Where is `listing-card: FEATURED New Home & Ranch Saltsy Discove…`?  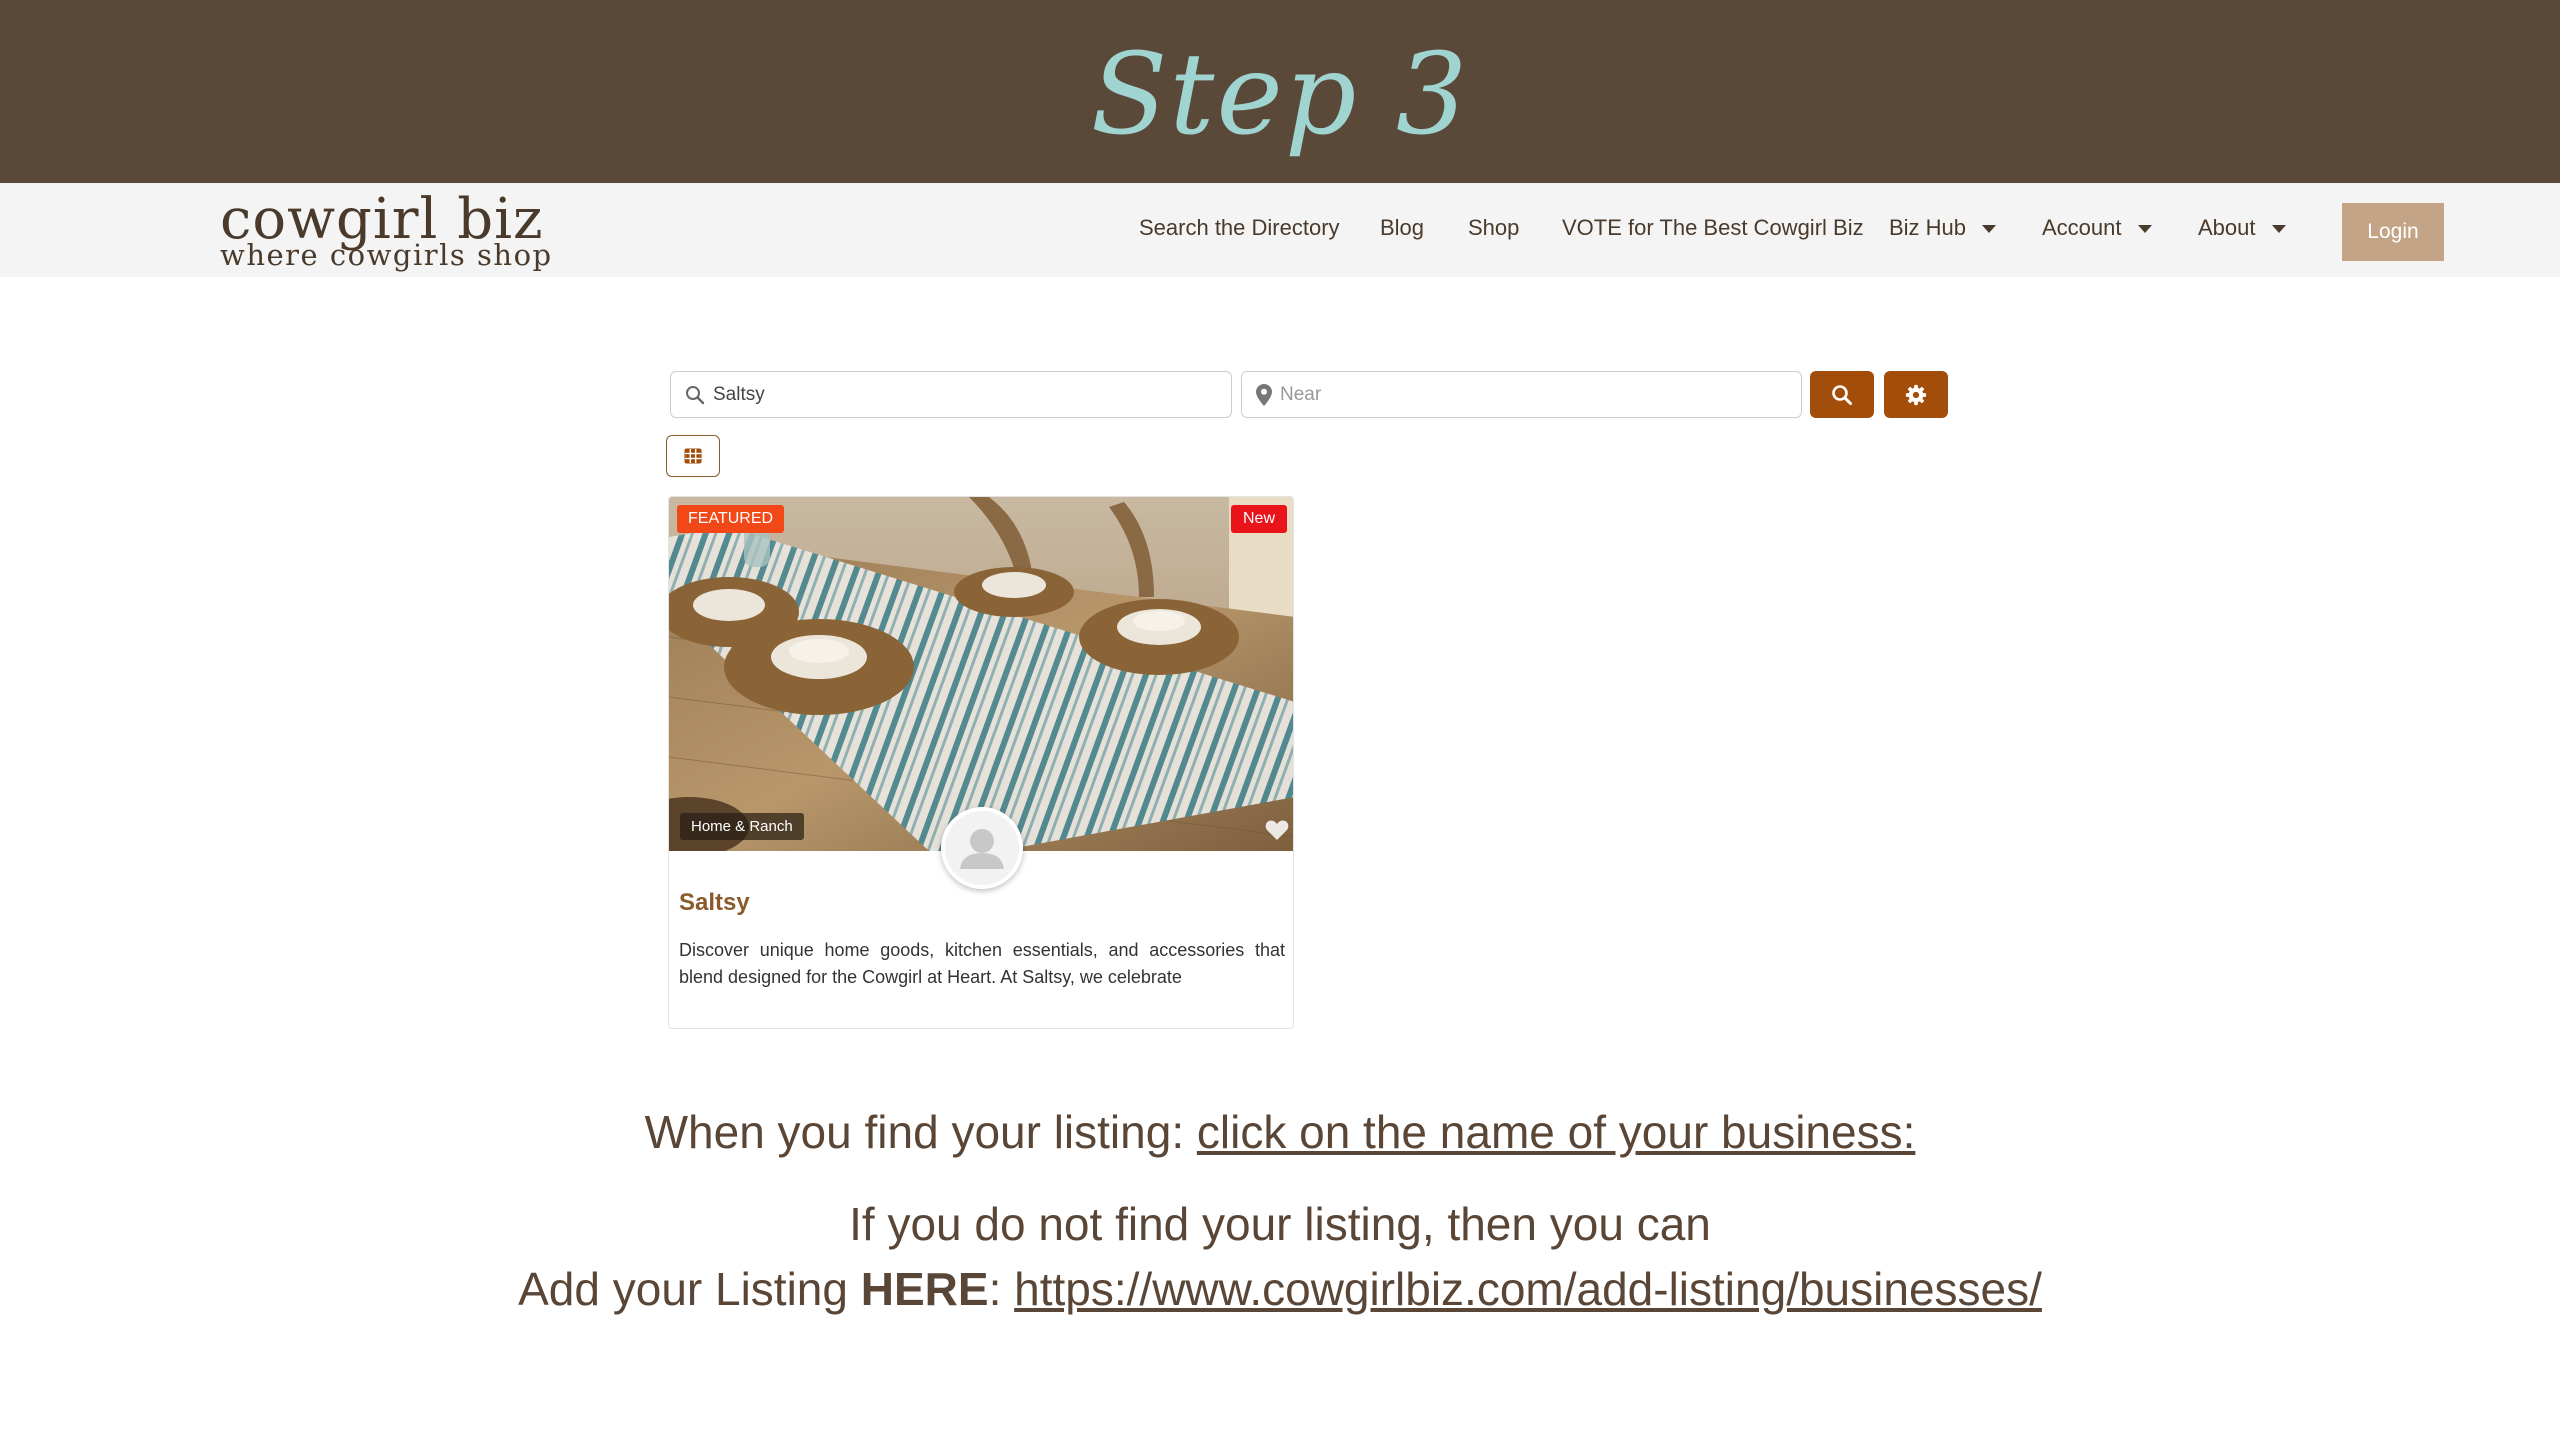
listing-card: FEATURED New Home & Ranch Saltsy Discove… is located at coordinates (981, 762).